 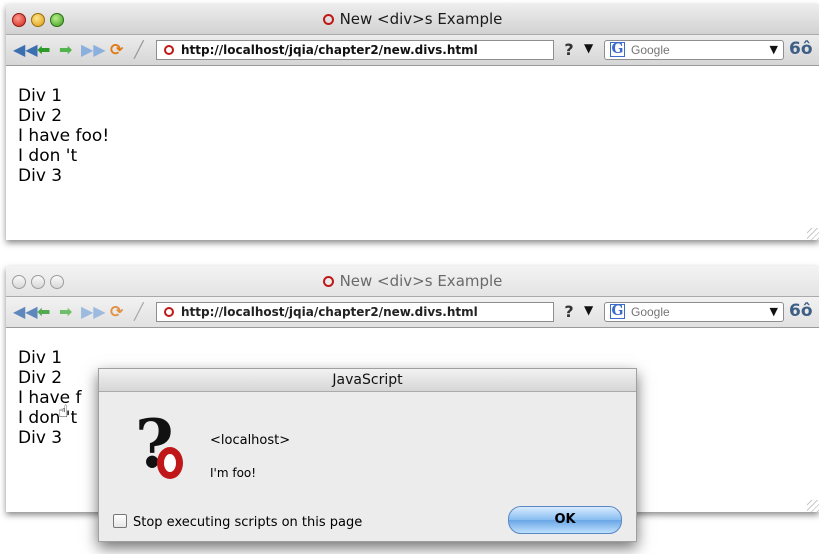 What do you see at coordinates (250, 440) in the screenshot?
I see `dialog-host: <localhost>` at bounding box center [250, 440].